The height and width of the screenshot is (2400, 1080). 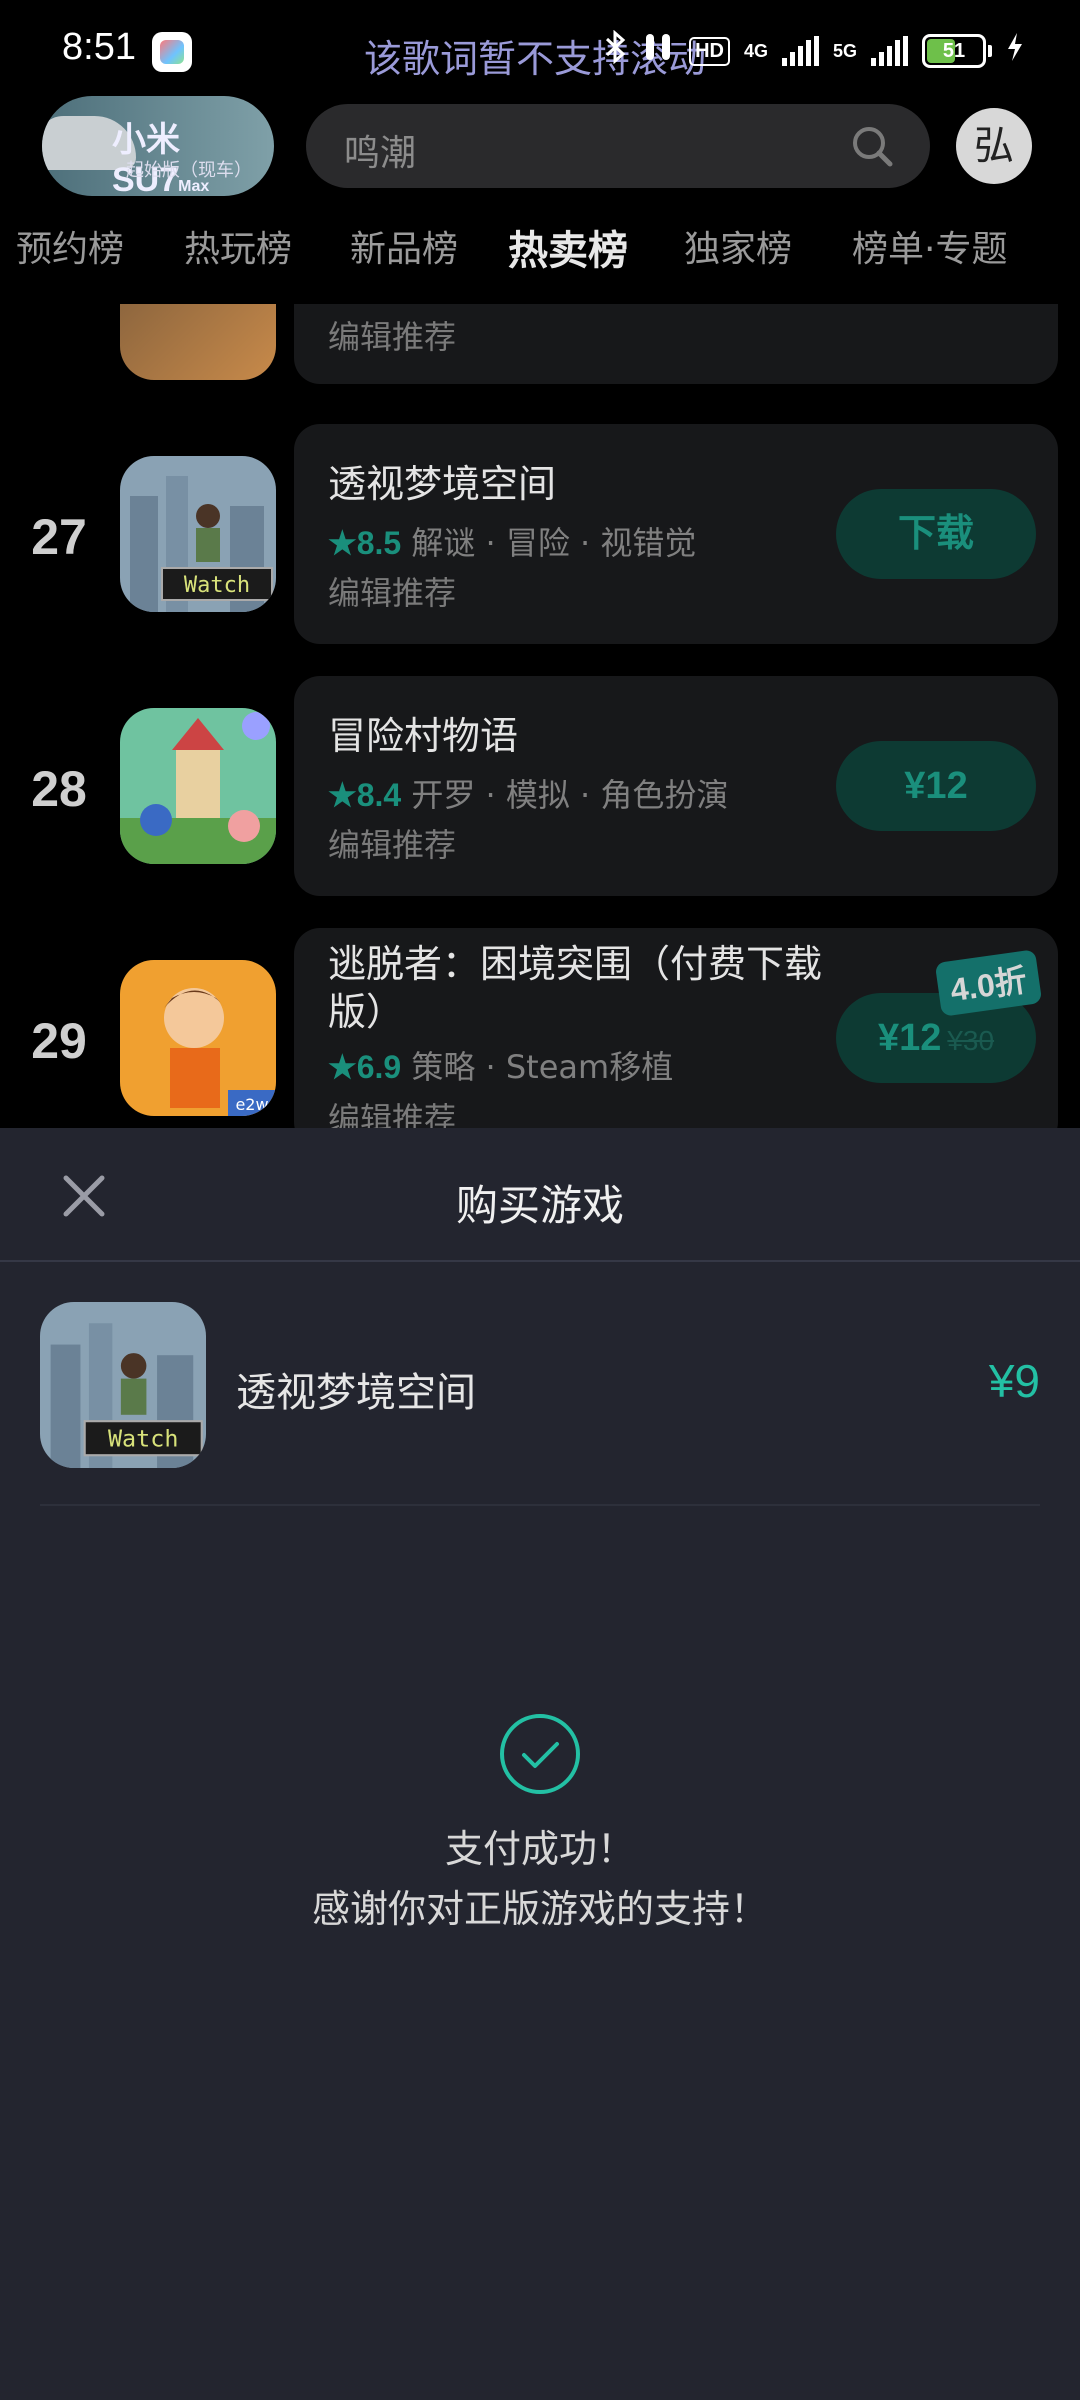 I want to click on charging-icon, so click(x=1015, y=51).